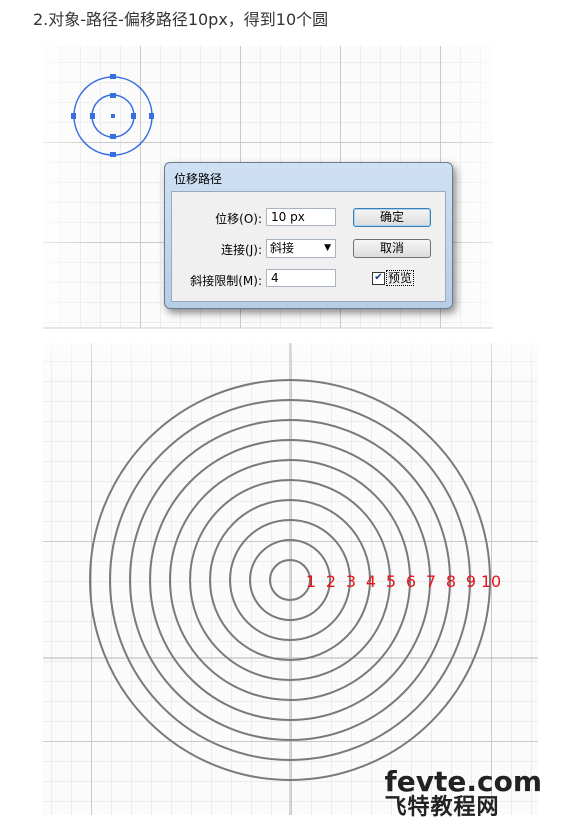  Describe the element at coordinates (301, 217) in the screenshot. I see `offset-input` at that location.